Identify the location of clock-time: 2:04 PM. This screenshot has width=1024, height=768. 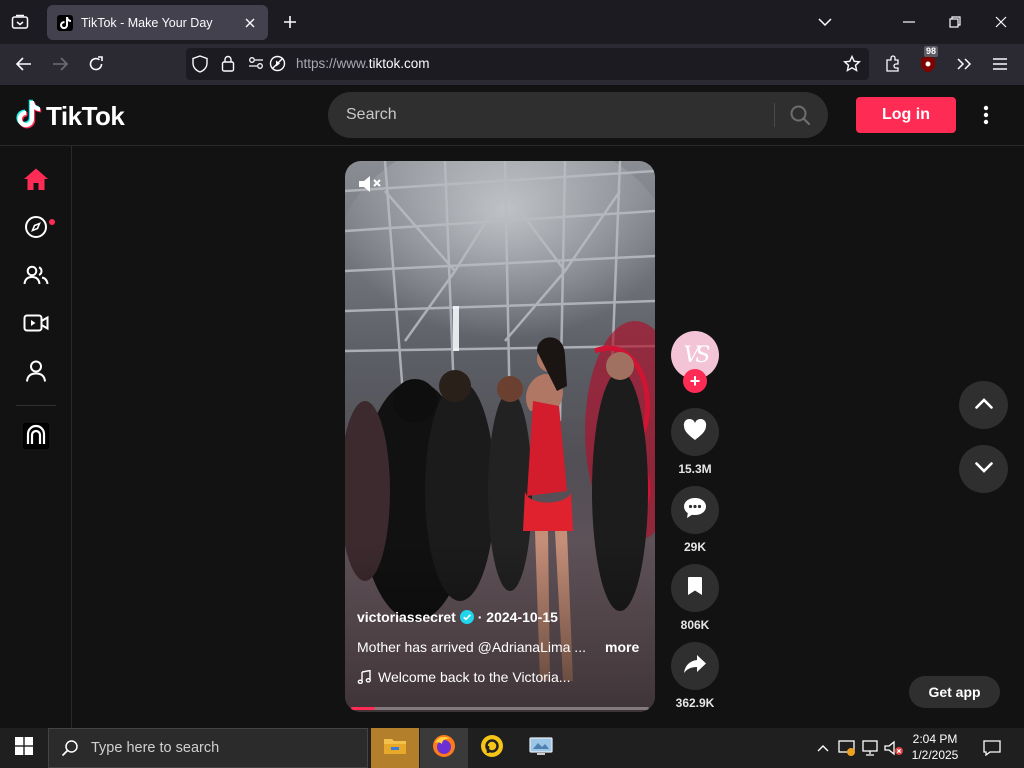
(935, 739).